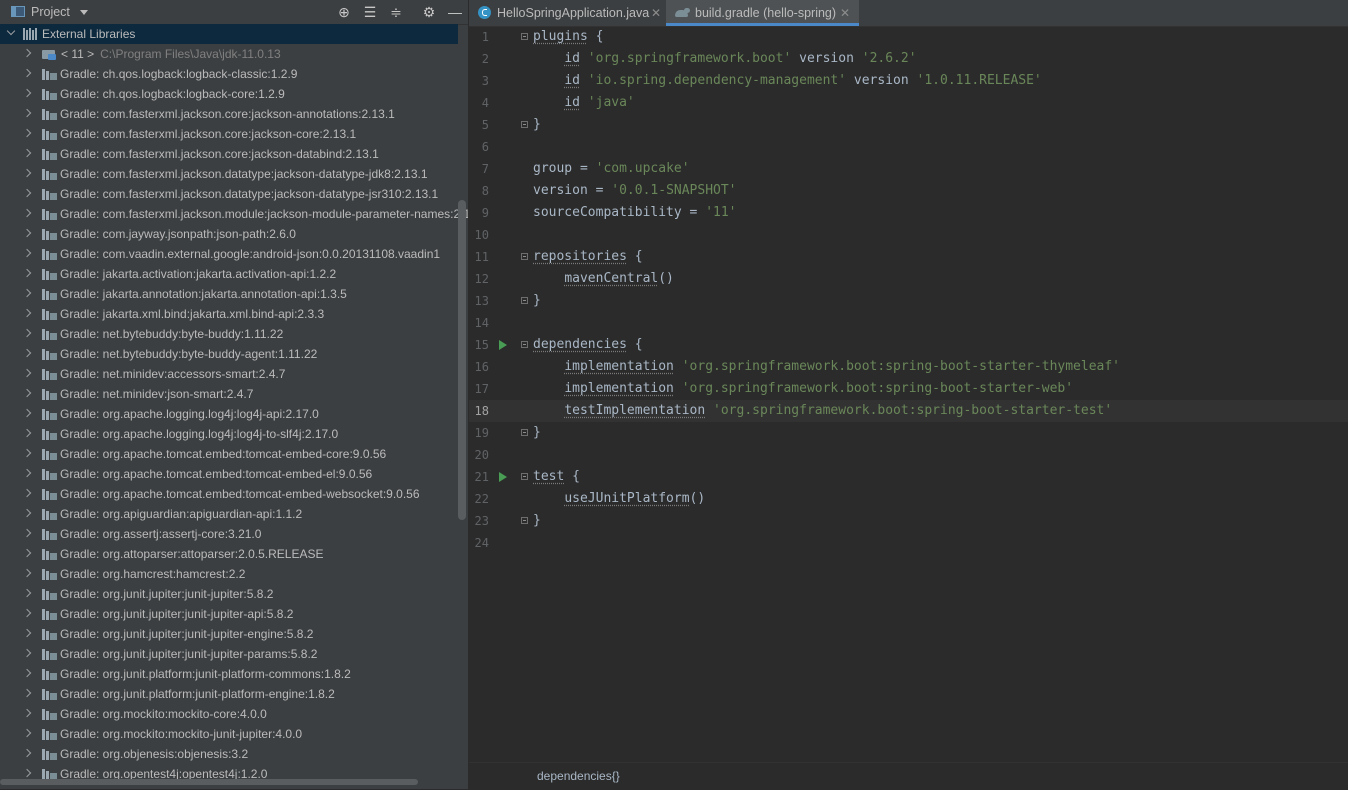 The width and height of the screenshot is (1348, 790). What do you see at coordinates (229, 714) in the screenshot?
I see `tree-node-library: Gradle: org.mockito:mockito-core:4.0.0` at bounding box center [229, 714].